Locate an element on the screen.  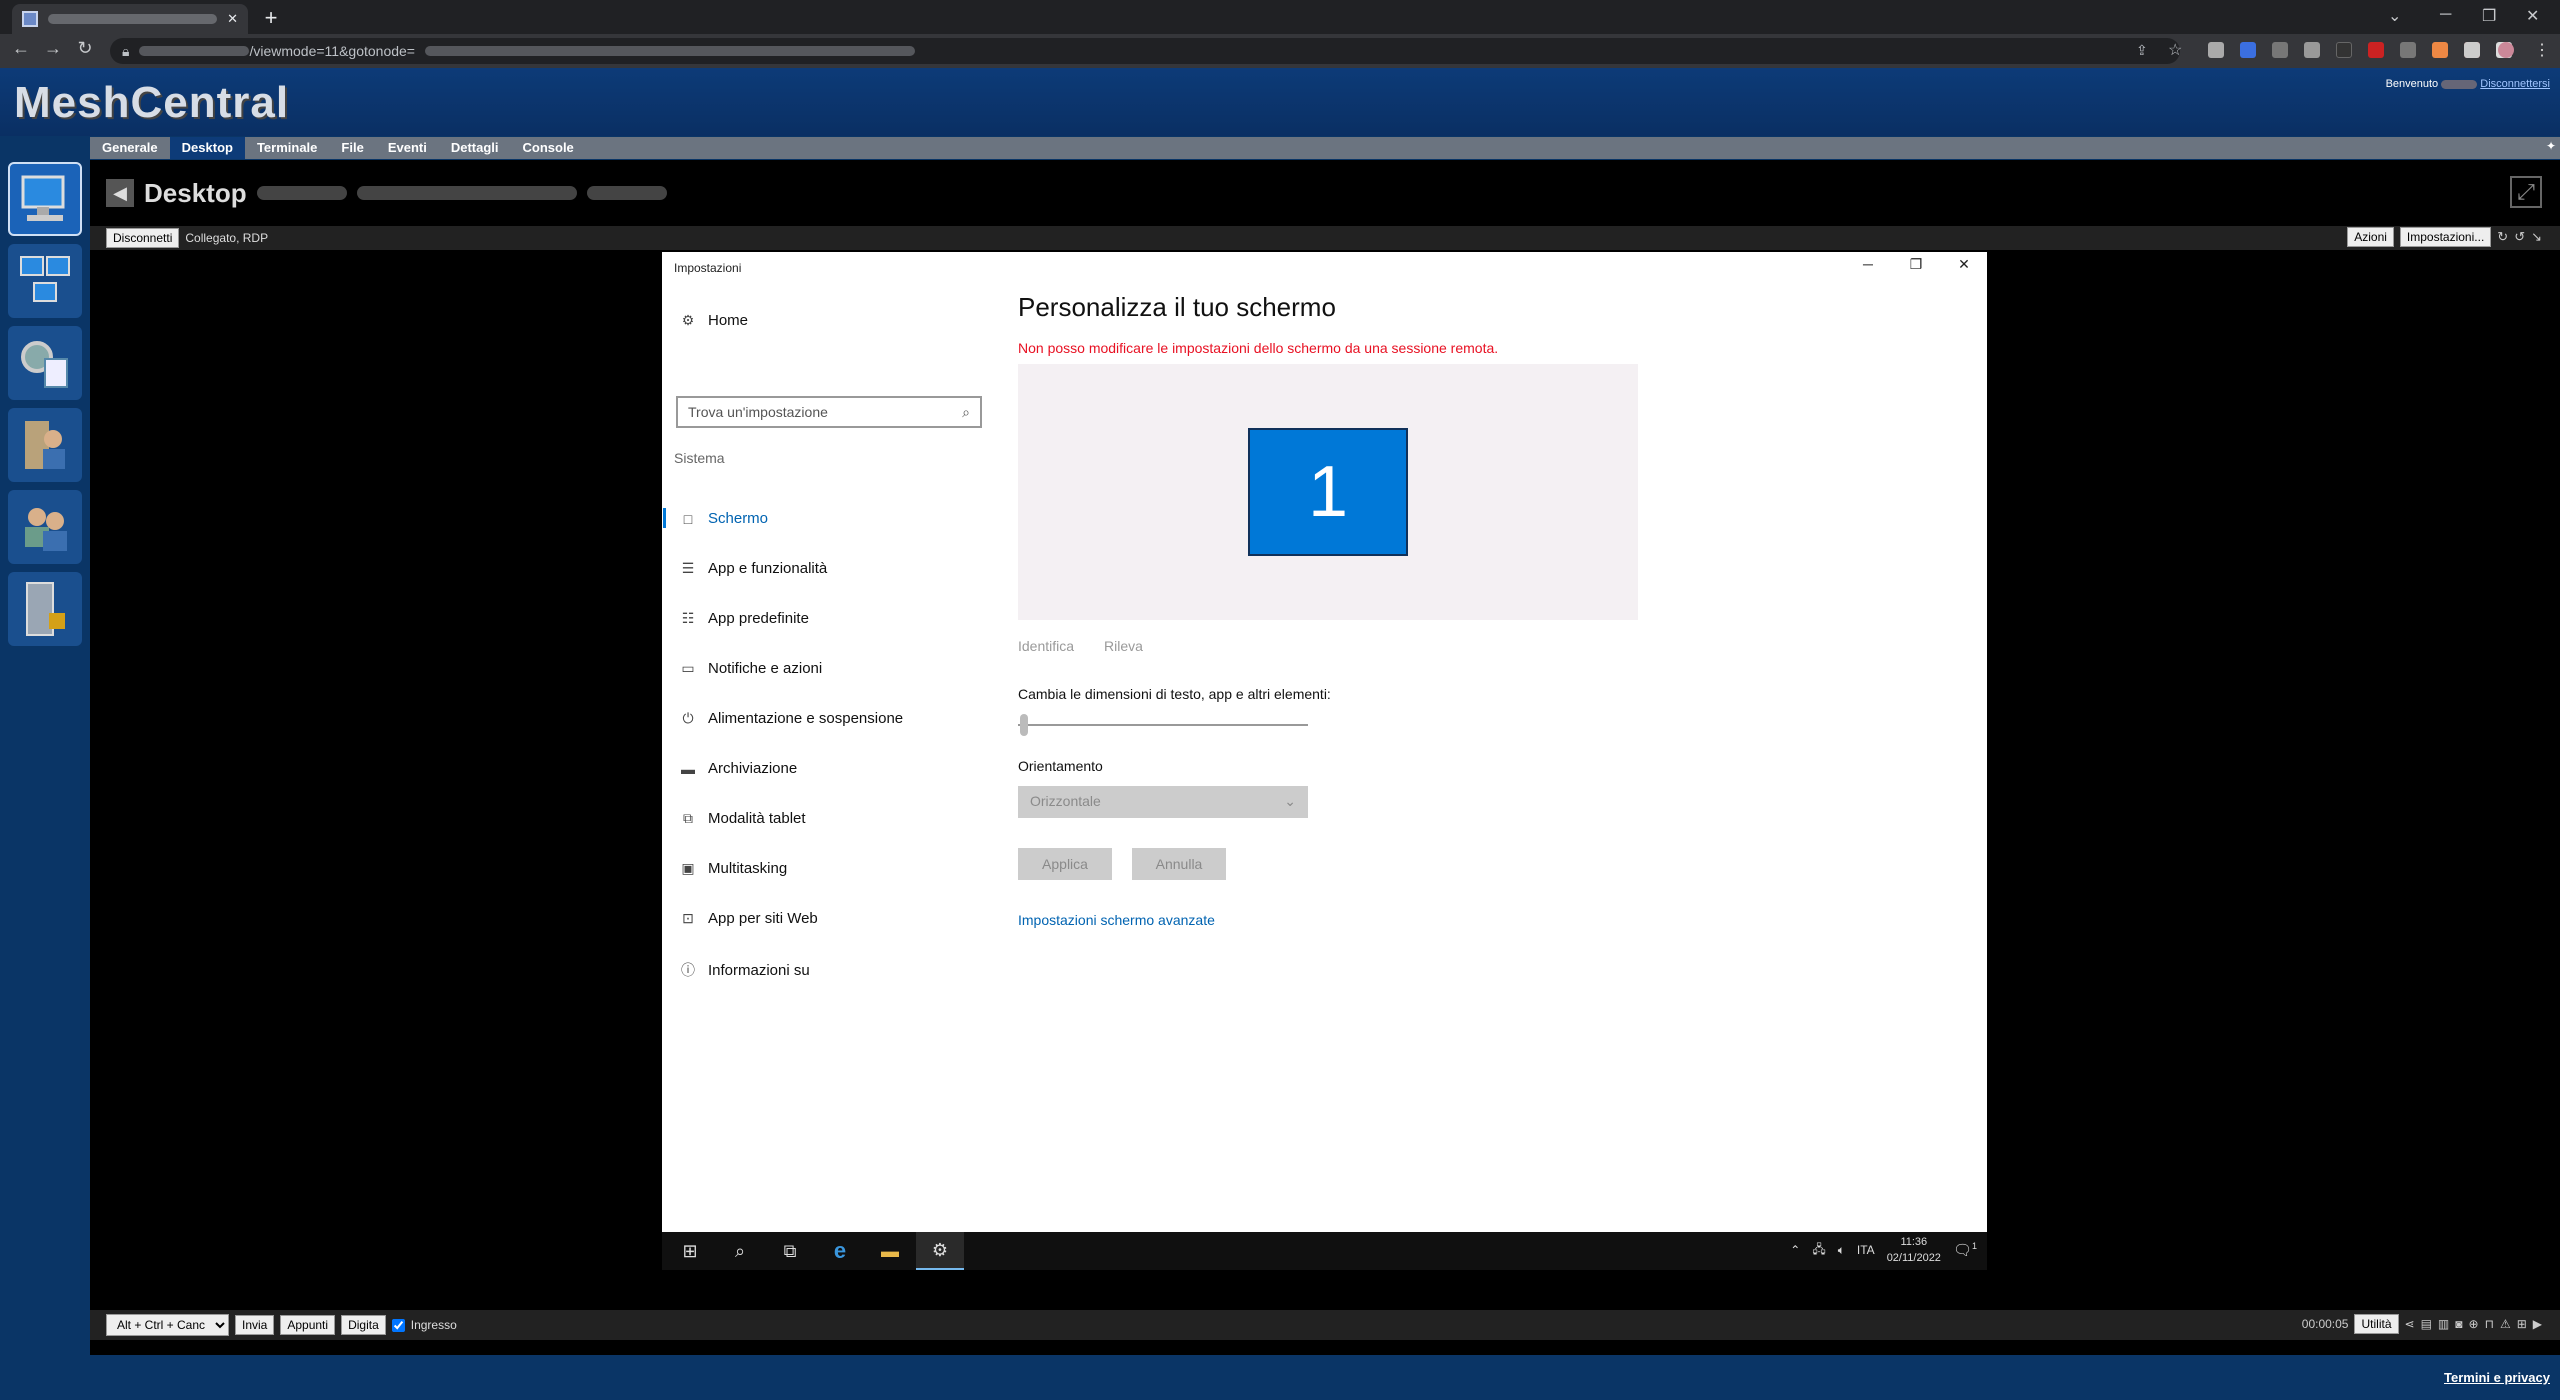
nav-item-notifiche: ▭ Notifiche e azioni is located at coordinates (751, 668).